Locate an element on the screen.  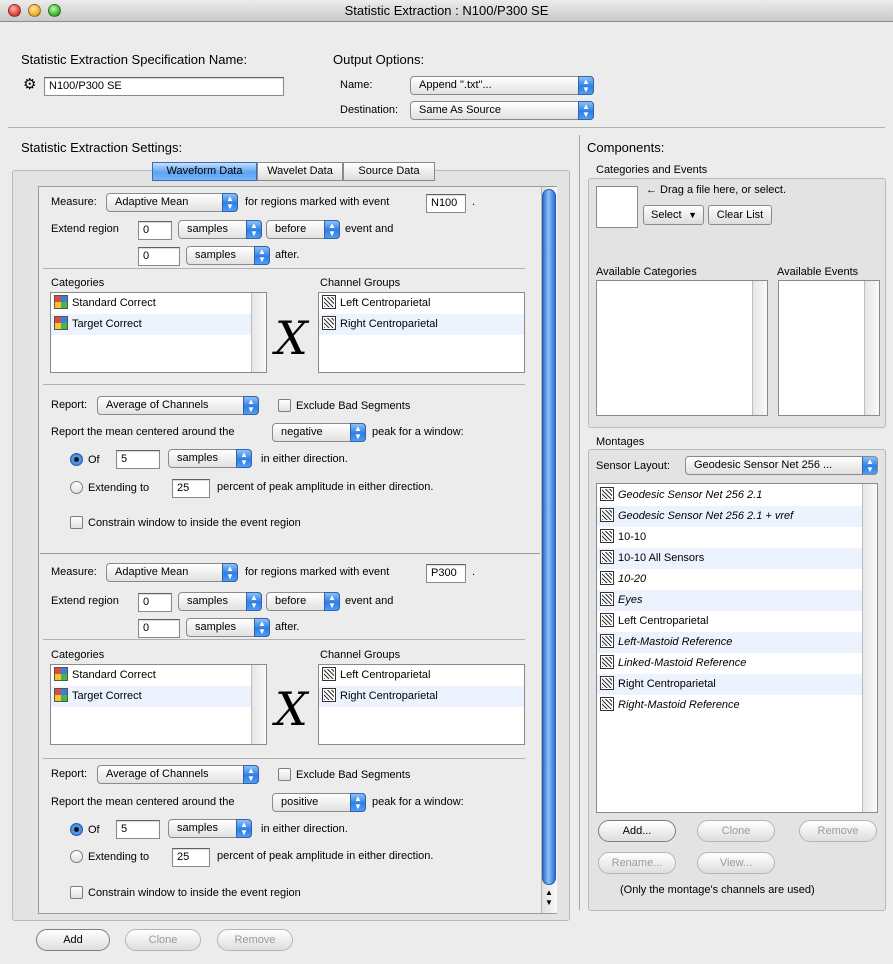
list-item: Geodesic Sensor Net 256 2.1 is located at coordinates (737, 495).